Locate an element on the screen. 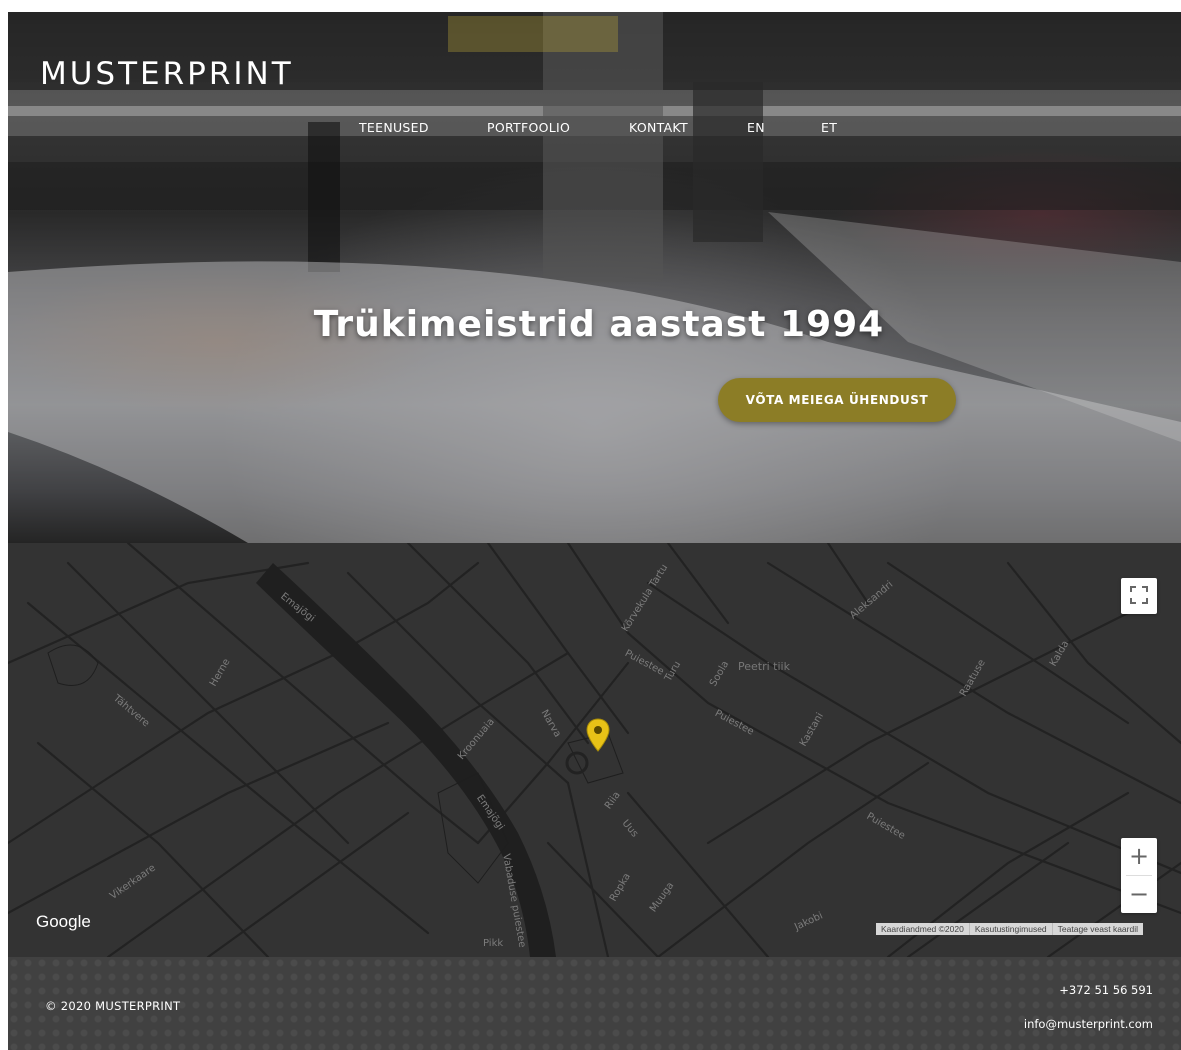  place-label: Peetri tiik is located at coordinates (764, 666).